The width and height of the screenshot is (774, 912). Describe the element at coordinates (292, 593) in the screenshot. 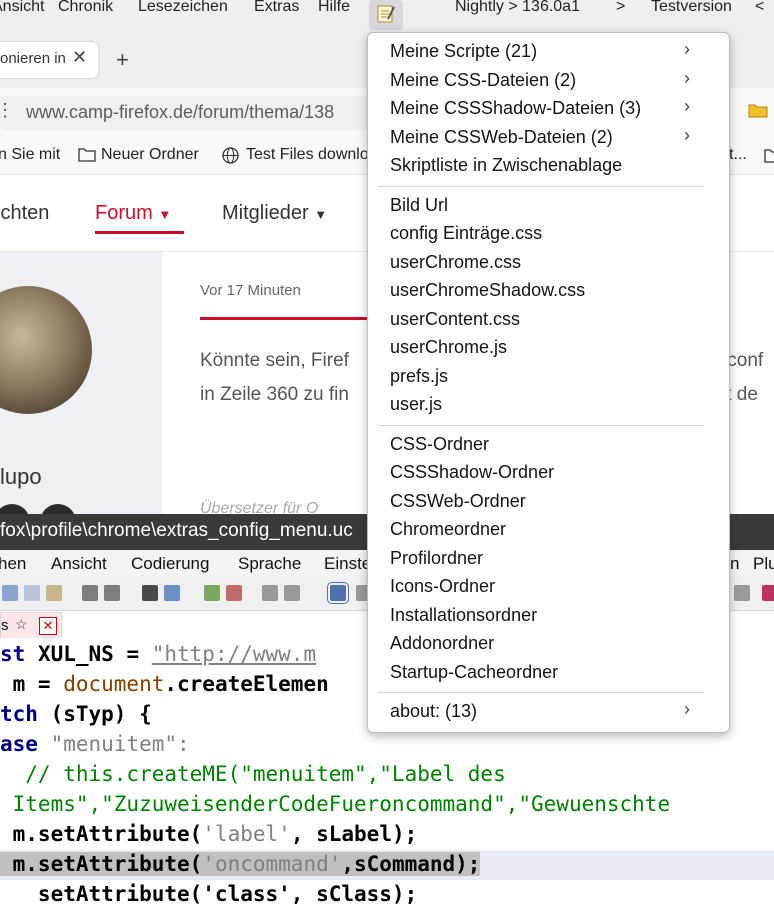

I see `sync-horizontal-icon` at that location.